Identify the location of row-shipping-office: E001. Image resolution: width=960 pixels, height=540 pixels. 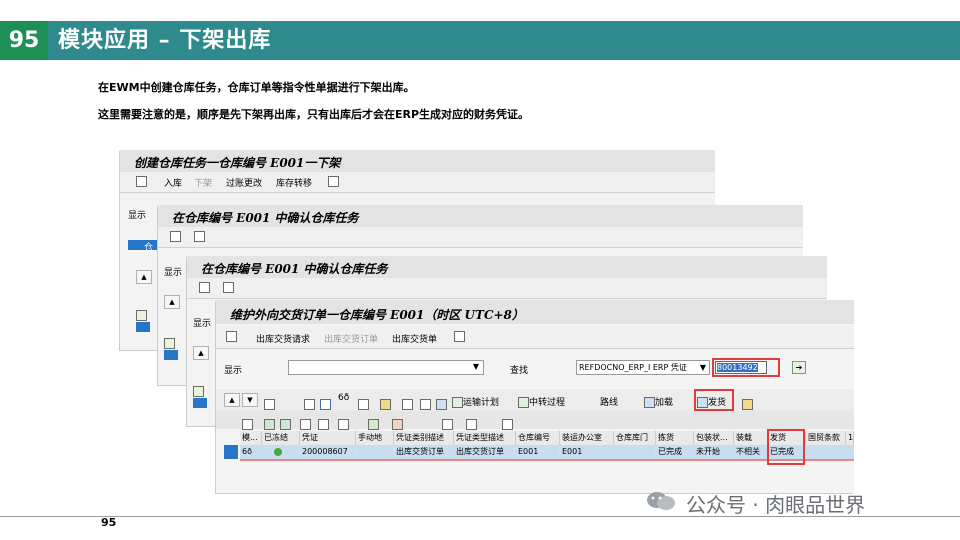
(587, 452).